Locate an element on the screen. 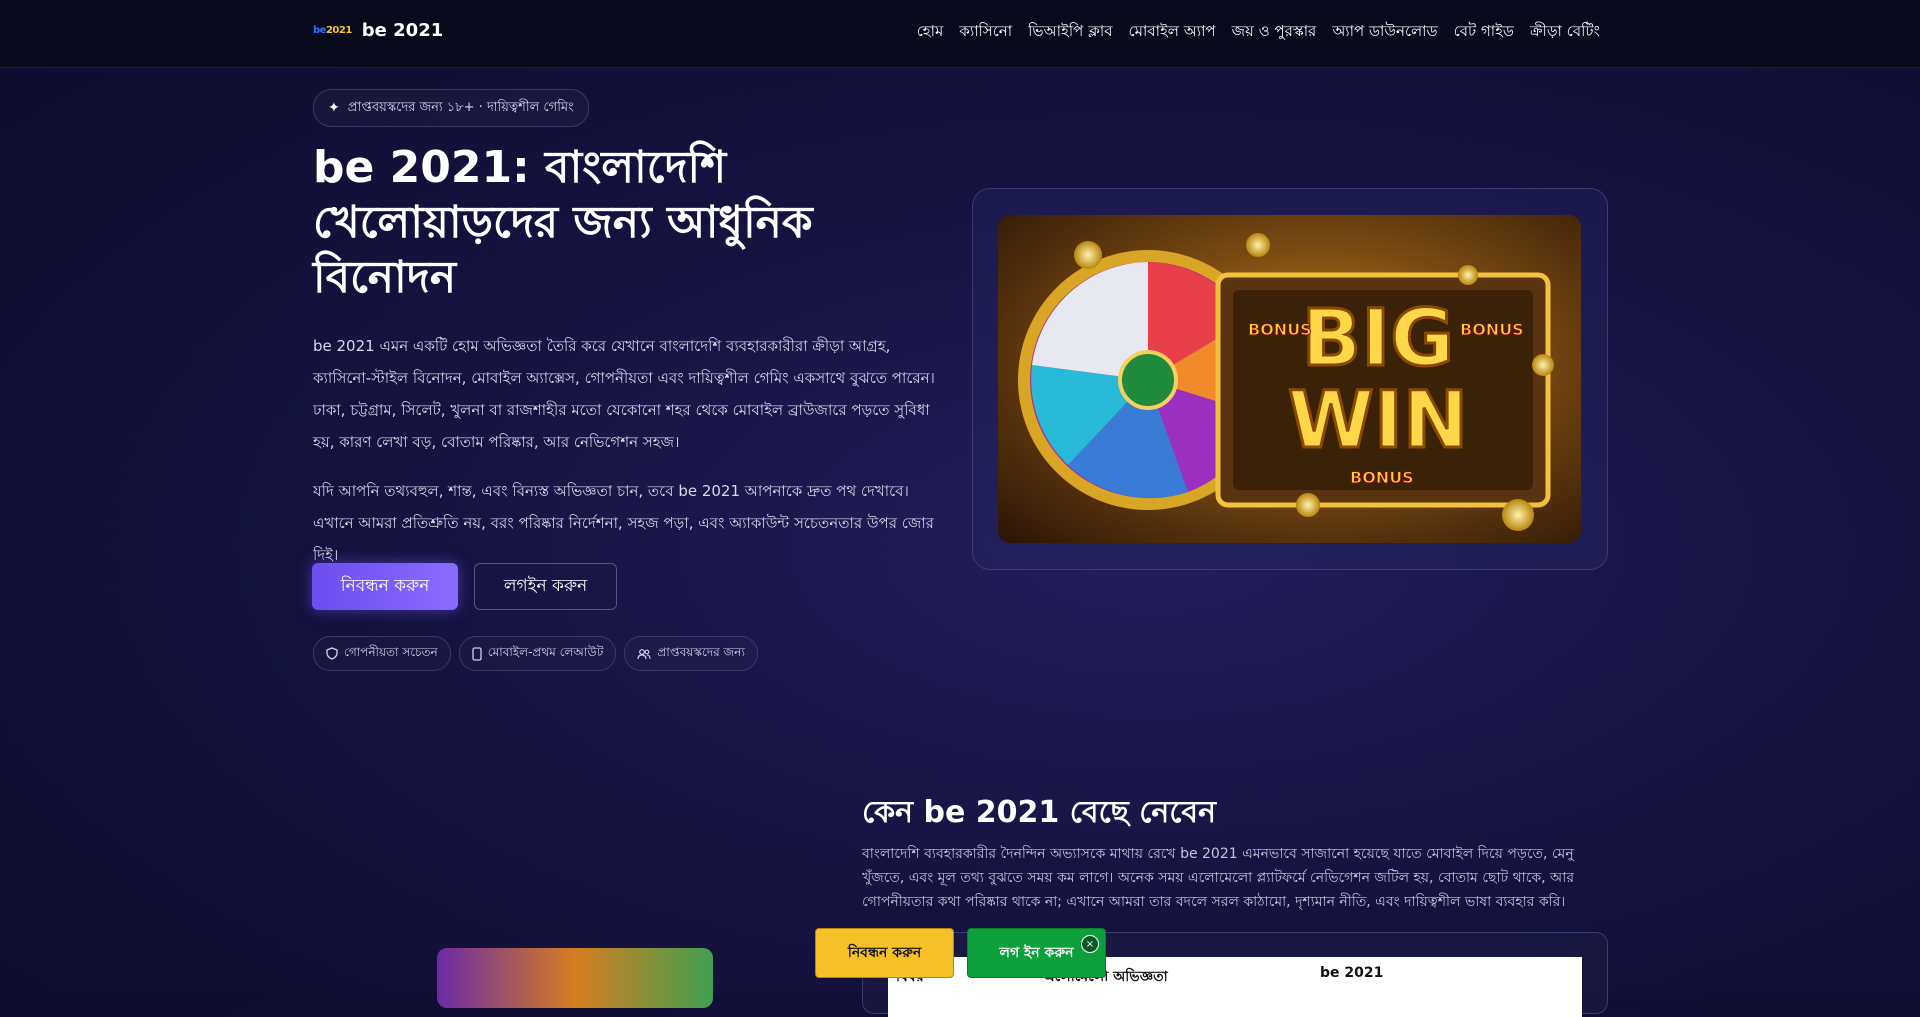 This screenshot has height=1017, width=1920. chip-privacy: গোপনীয়তা সচেতন is located at coordinates (382, 653).